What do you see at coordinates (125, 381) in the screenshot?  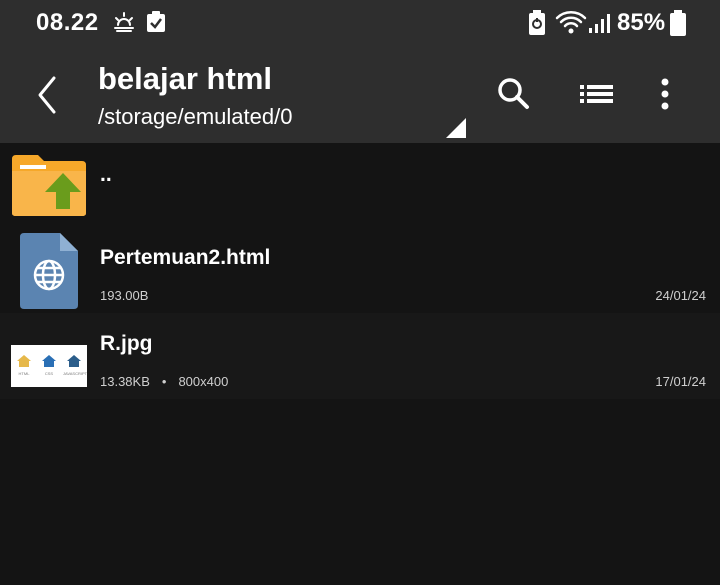 I see `file-size: 13.38KB` at bounding box center [125, 381].